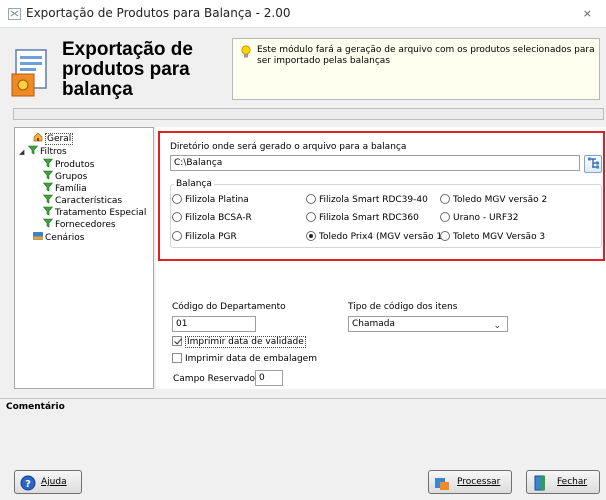  I want to click on app-icon, so click(14, 14).